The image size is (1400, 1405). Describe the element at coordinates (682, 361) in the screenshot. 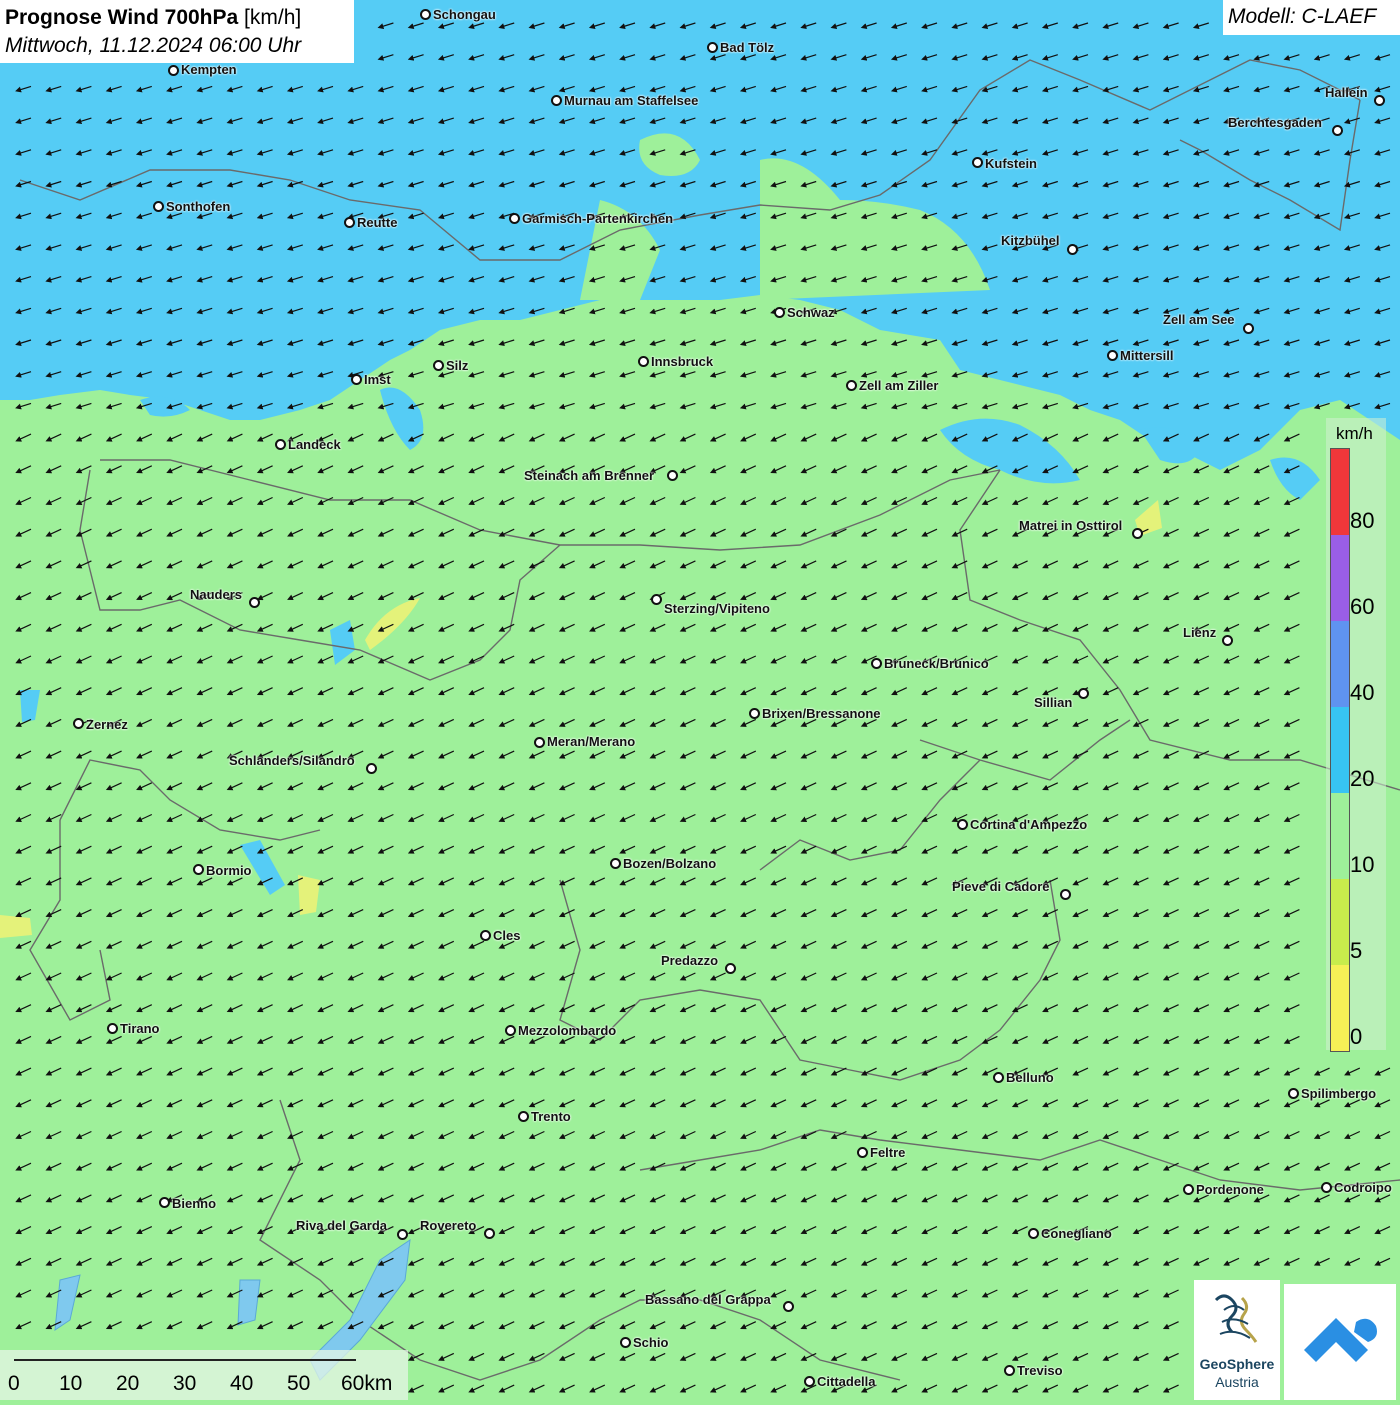

I see `city-label: Innsbruck` at that location.